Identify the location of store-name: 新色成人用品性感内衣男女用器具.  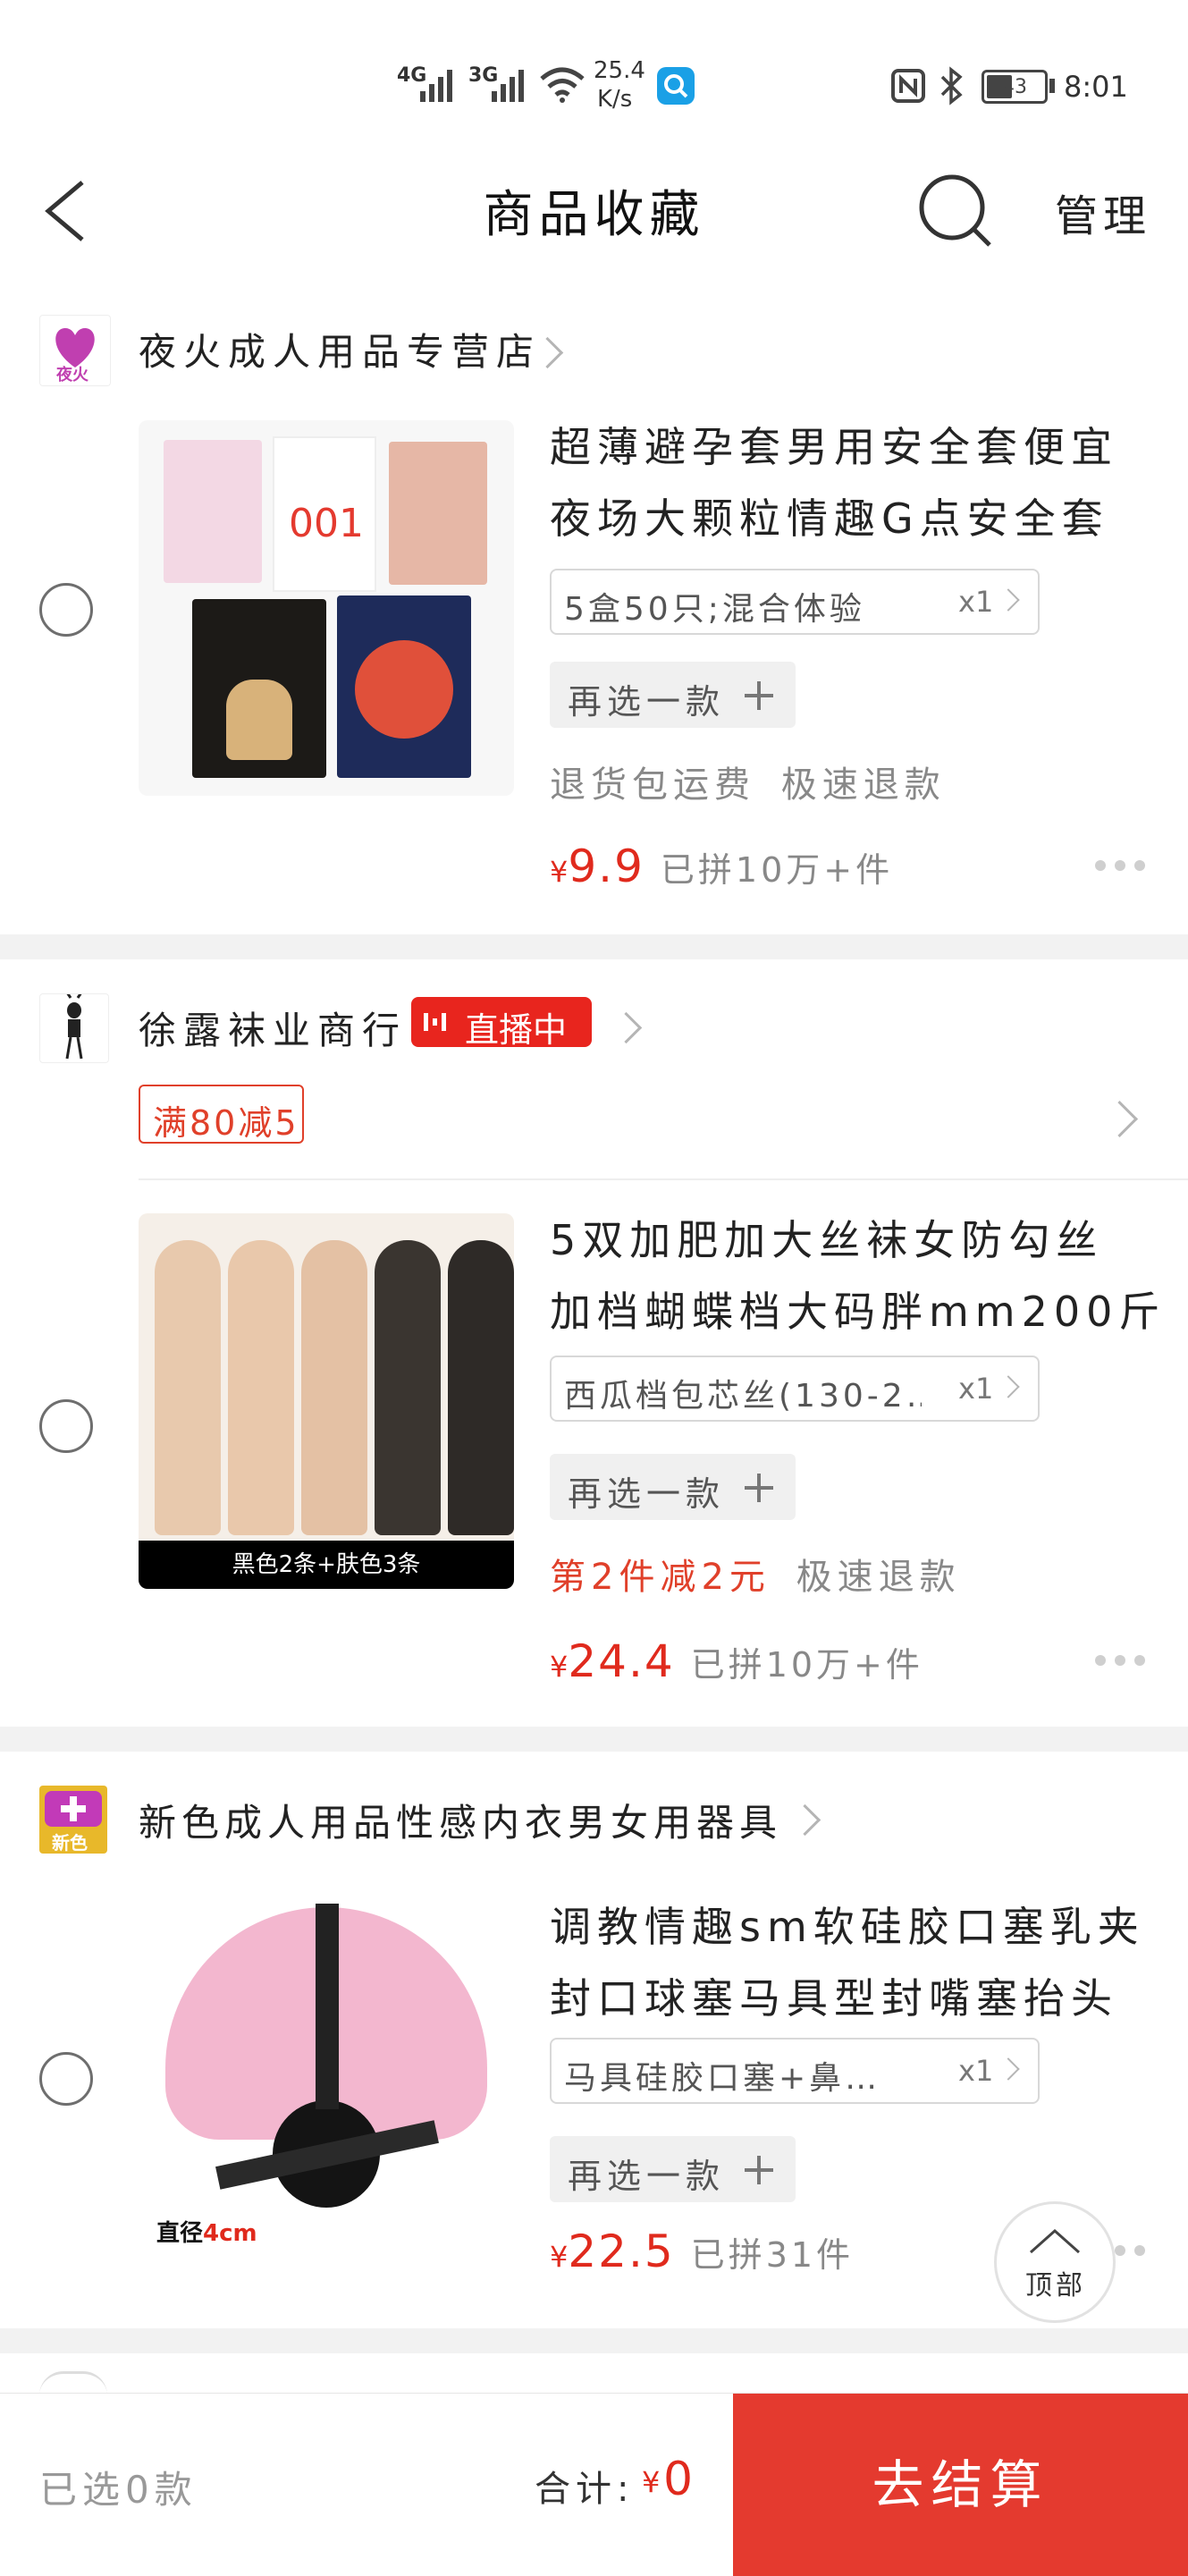
(460, 1820).